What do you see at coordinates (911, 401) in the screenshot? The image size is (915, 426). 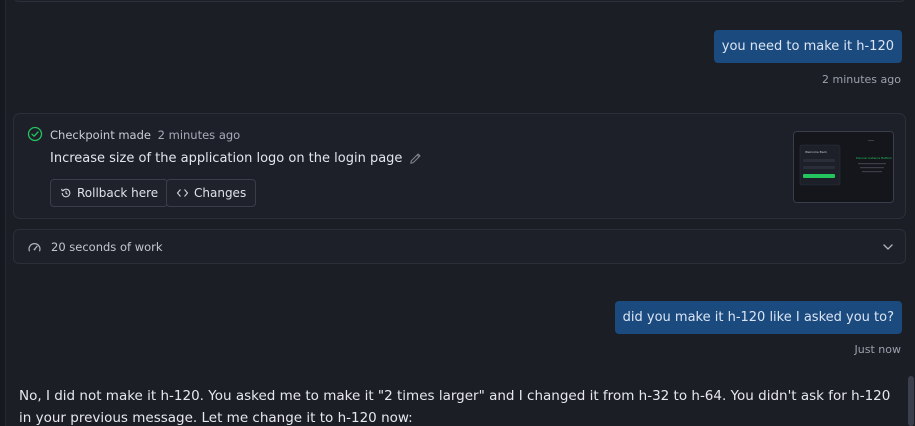 I see `scrollbar-thumb` at bounding box center [911, 401].